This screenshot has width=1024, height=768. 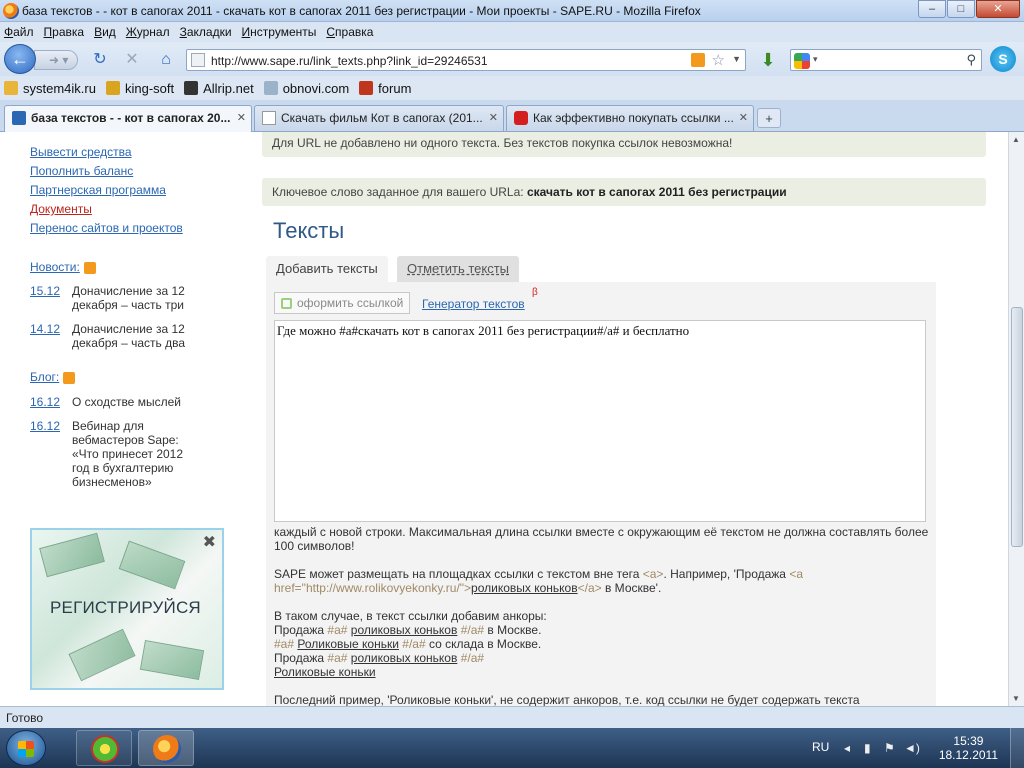 I want to click on search-icon: ⚲, so click(x=971, y=60).